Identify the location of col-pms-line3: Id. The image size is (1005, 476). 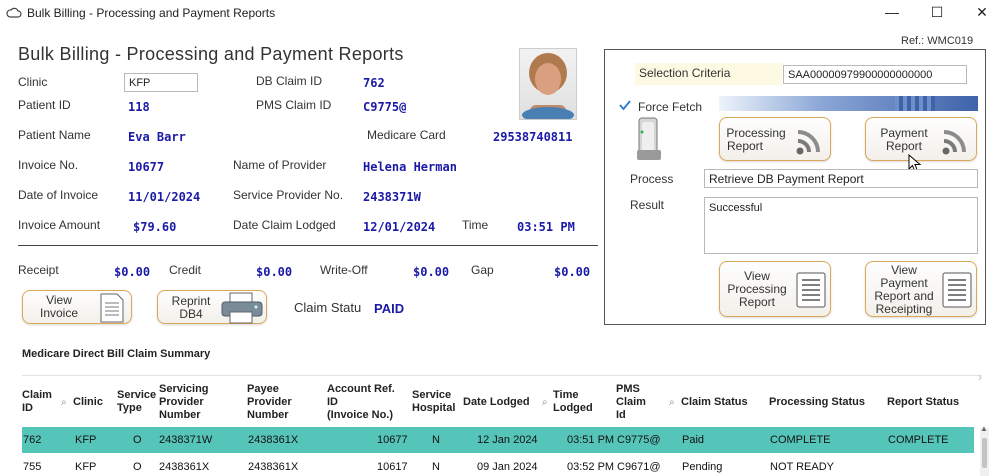
(621, 415).